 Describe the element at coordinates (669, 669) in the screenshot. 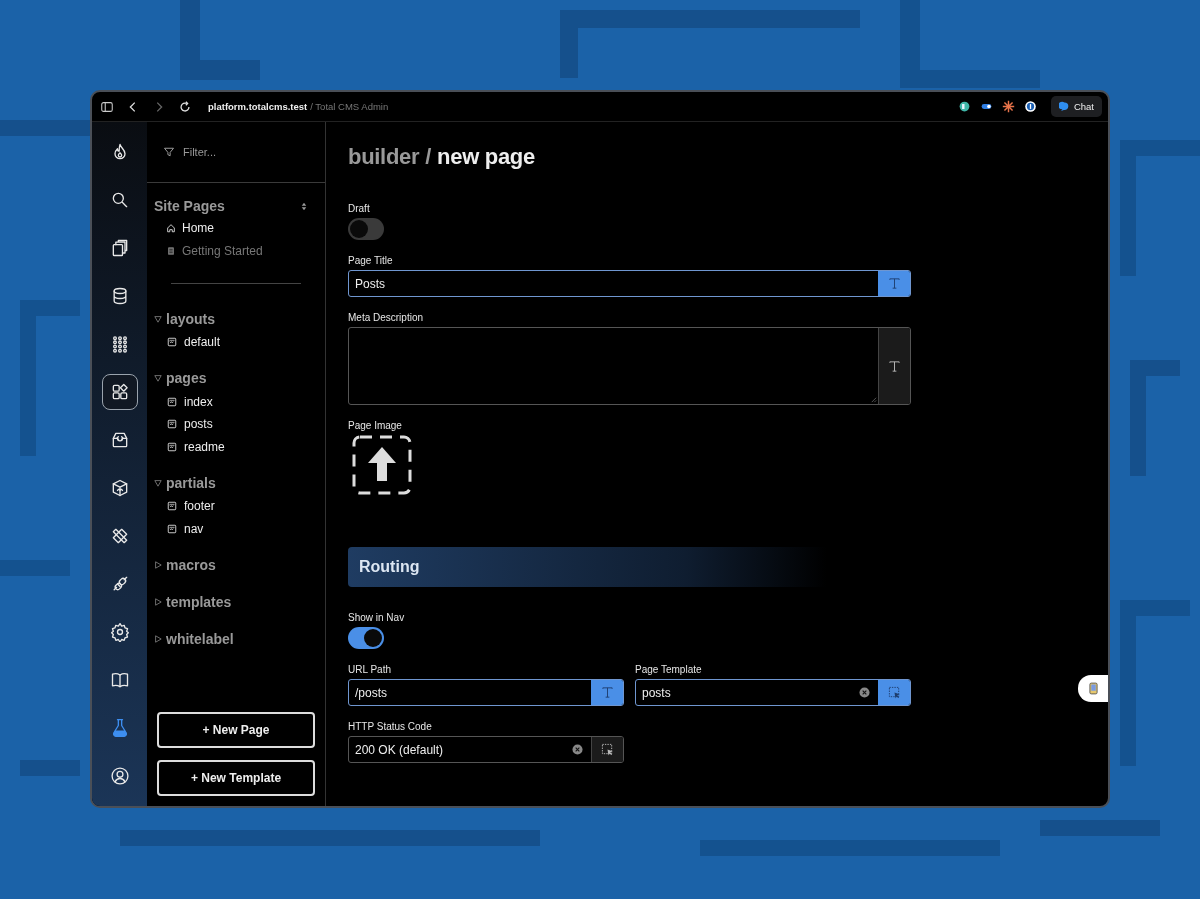

I see `field-label: Page Template` at that location.